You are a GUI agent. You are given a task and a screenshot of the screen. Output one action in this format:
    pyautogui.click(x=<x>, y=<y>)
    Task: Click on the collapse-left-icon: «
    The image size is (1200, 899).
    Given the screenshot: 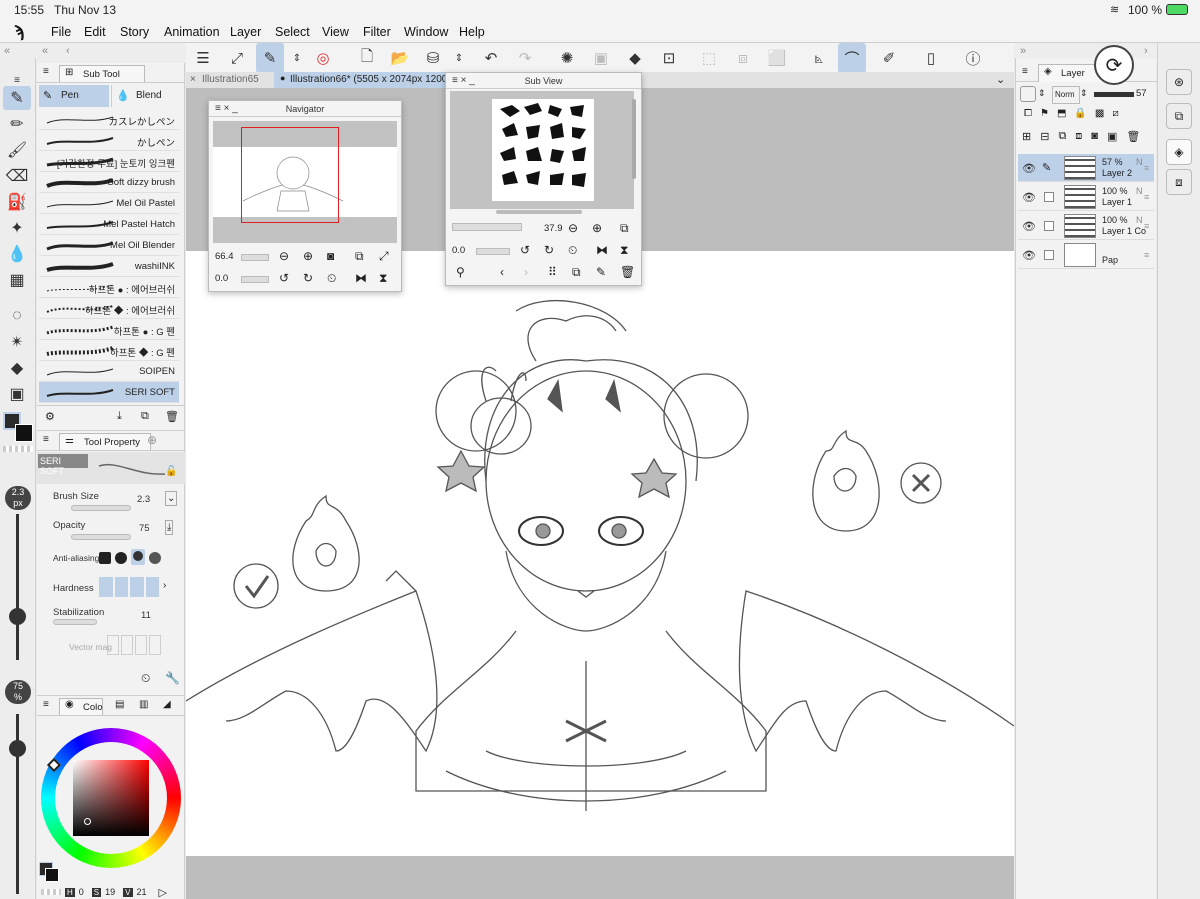 What is the action you would take?
    pyautogui.click(x=7, y=51)
    